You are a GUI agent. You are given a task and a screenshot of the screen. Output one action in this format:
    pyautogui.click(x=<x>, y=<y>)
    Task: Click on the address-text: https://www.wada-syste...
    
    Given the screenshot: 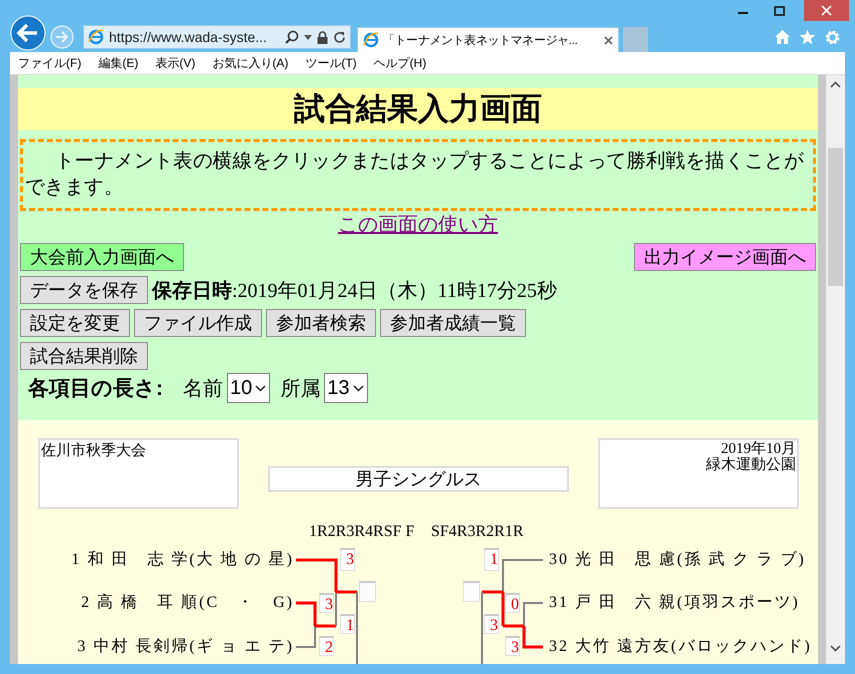 What is the action you would take?
    pyautogui.click(x=188, y=37)
    